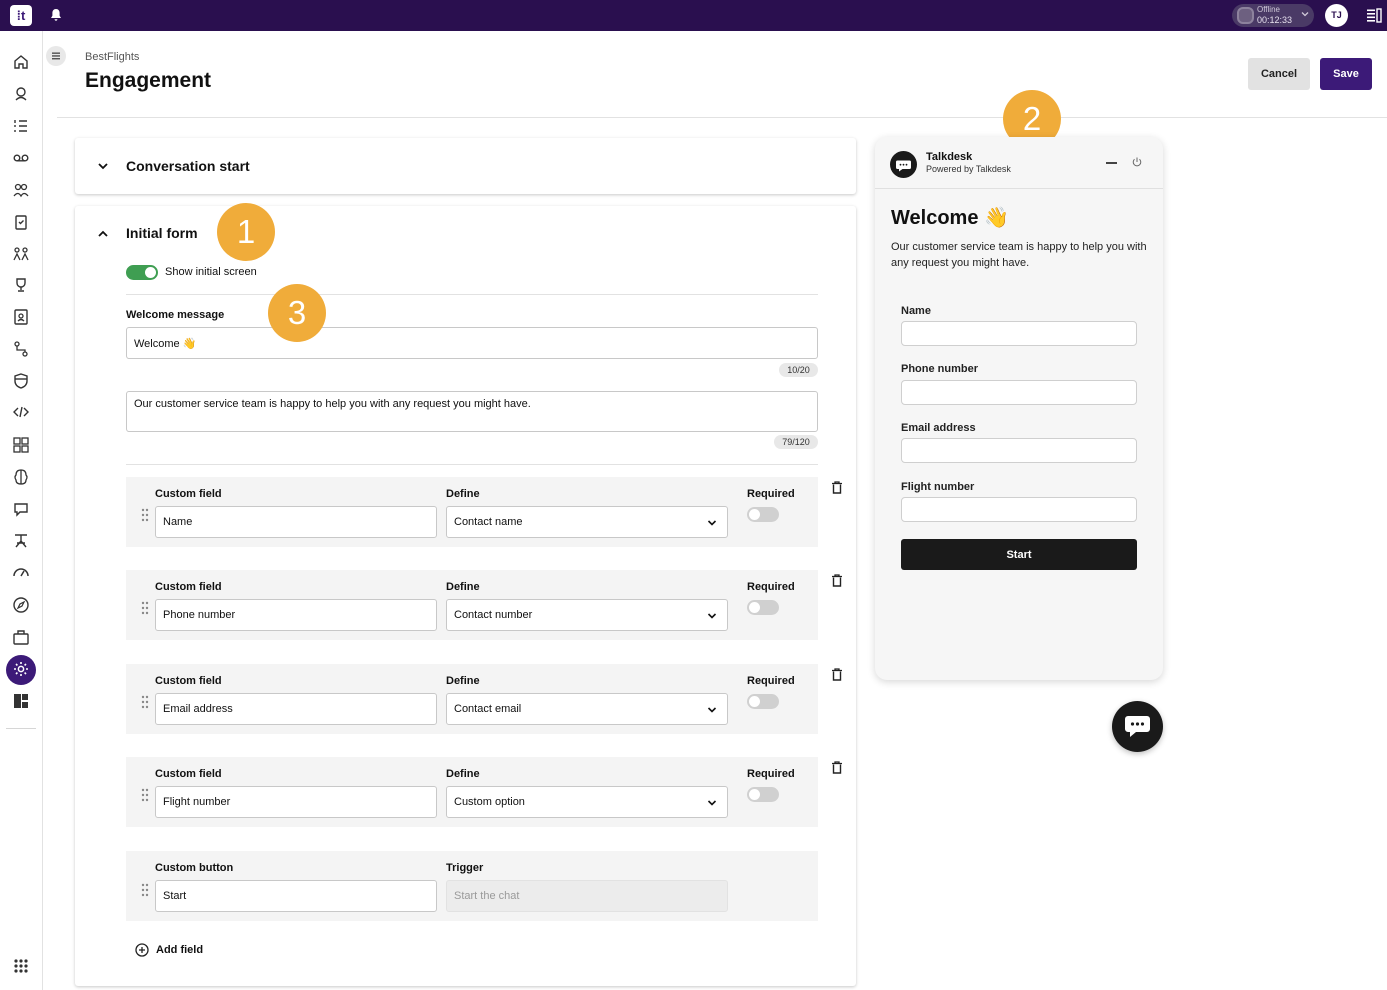 Image resolution: width=1387 pixels, height=990 pixels. Describe the element at coordinates (21, 254) in the screenshot. I see `nav-people-icon` at that location.